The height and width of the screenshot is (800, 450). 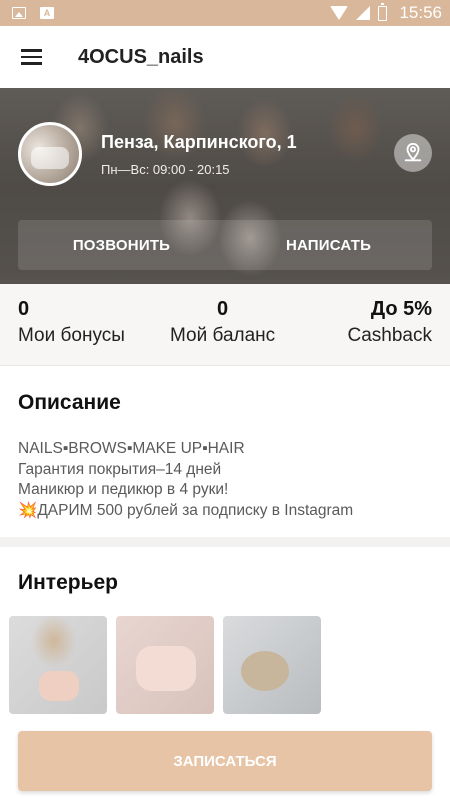 I want to click on salon-hours: Пн—Вс: 09:00 - 20:15, so click(x=165, y=169).